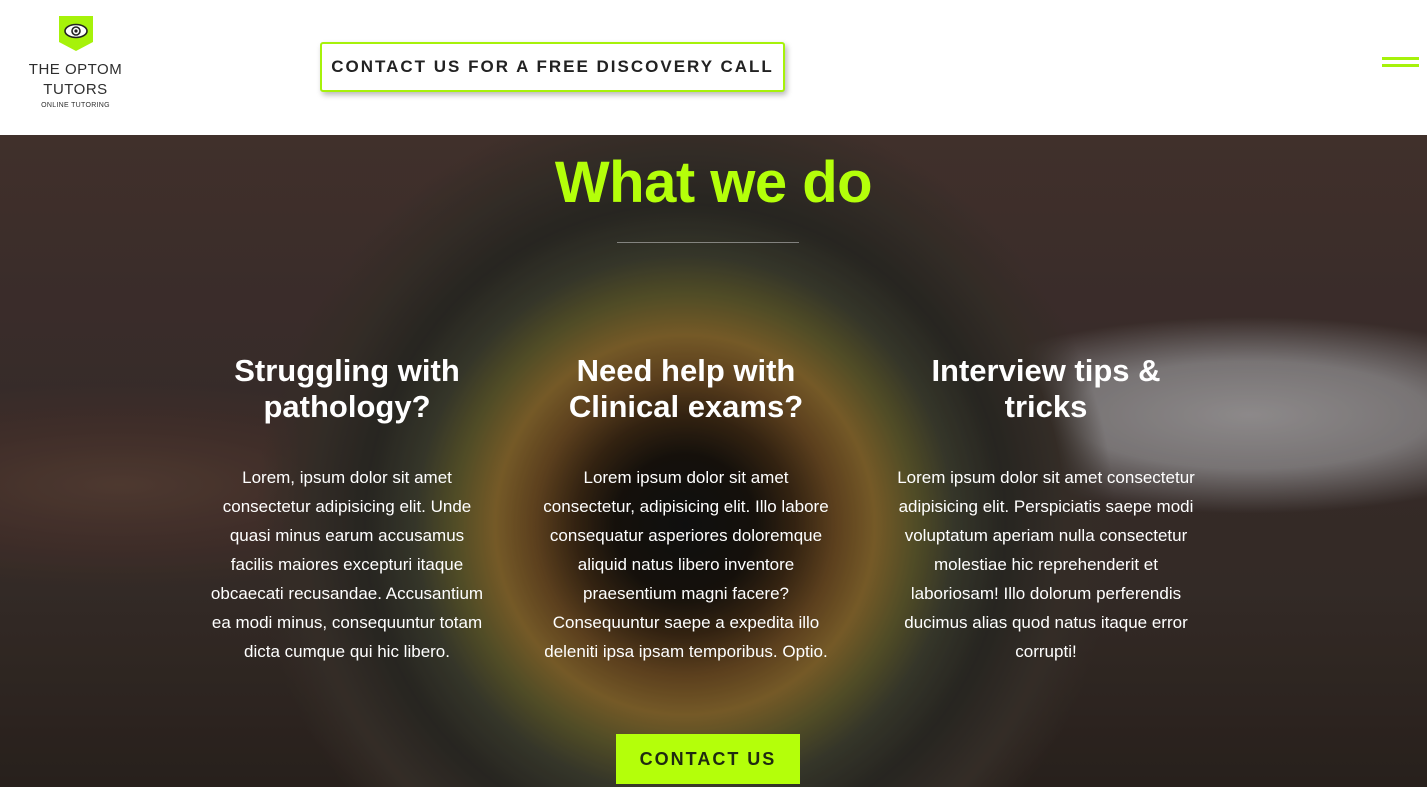 The image size is (1427, 787). I want to click on service-heading: Struggling with pathology?, so click(347, 388).